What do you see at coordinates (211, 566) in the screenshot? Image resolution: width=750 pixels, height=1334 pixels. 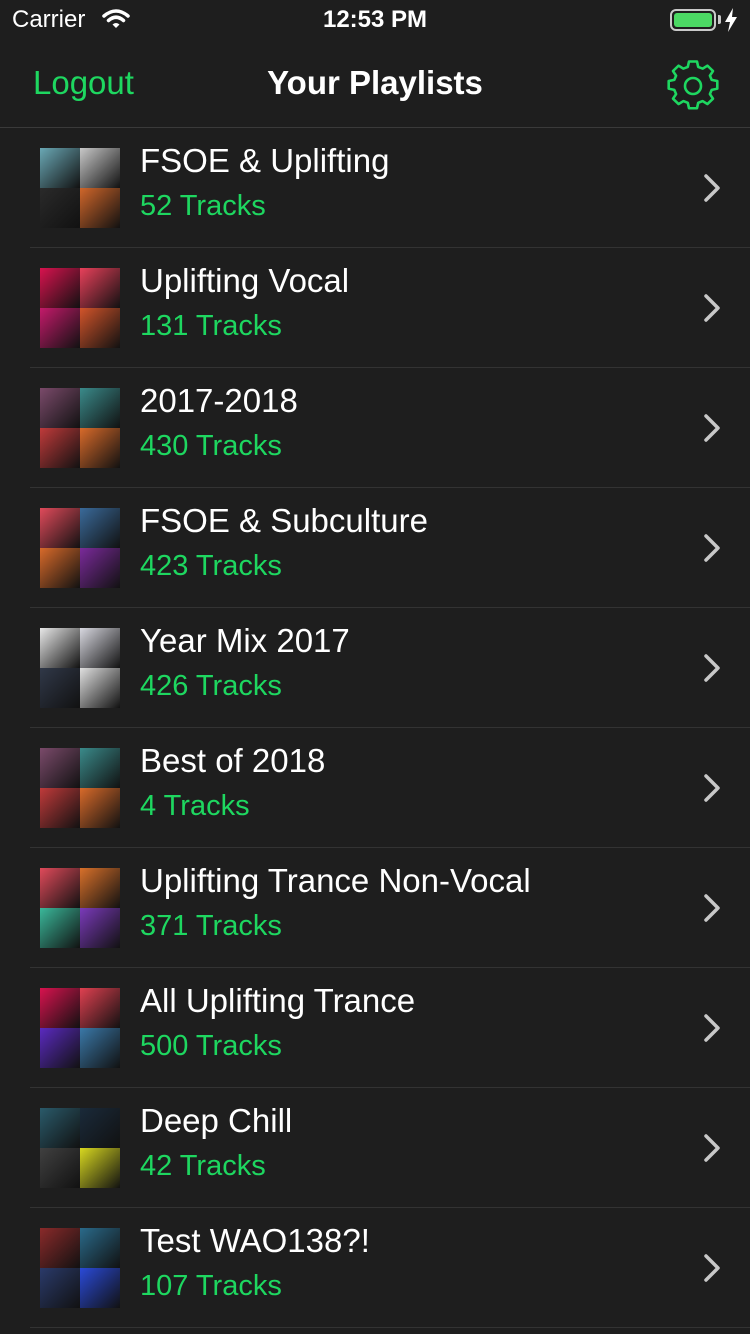 I see `playlist-track-count: 423 Tracks` at bounding box center [211, 566].